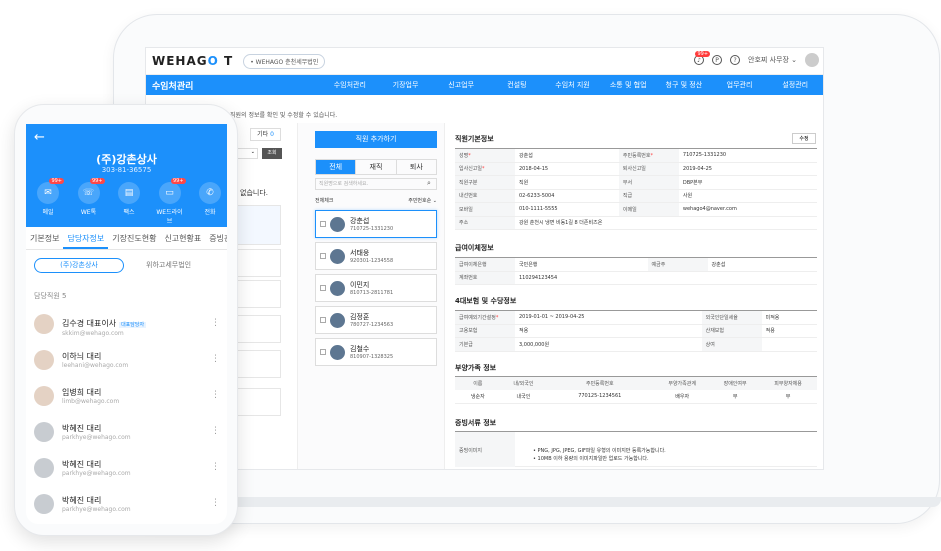 This screenshot has width=941, height=551. I want to click on staff-count: 담당직원 5, so click(50, 296).